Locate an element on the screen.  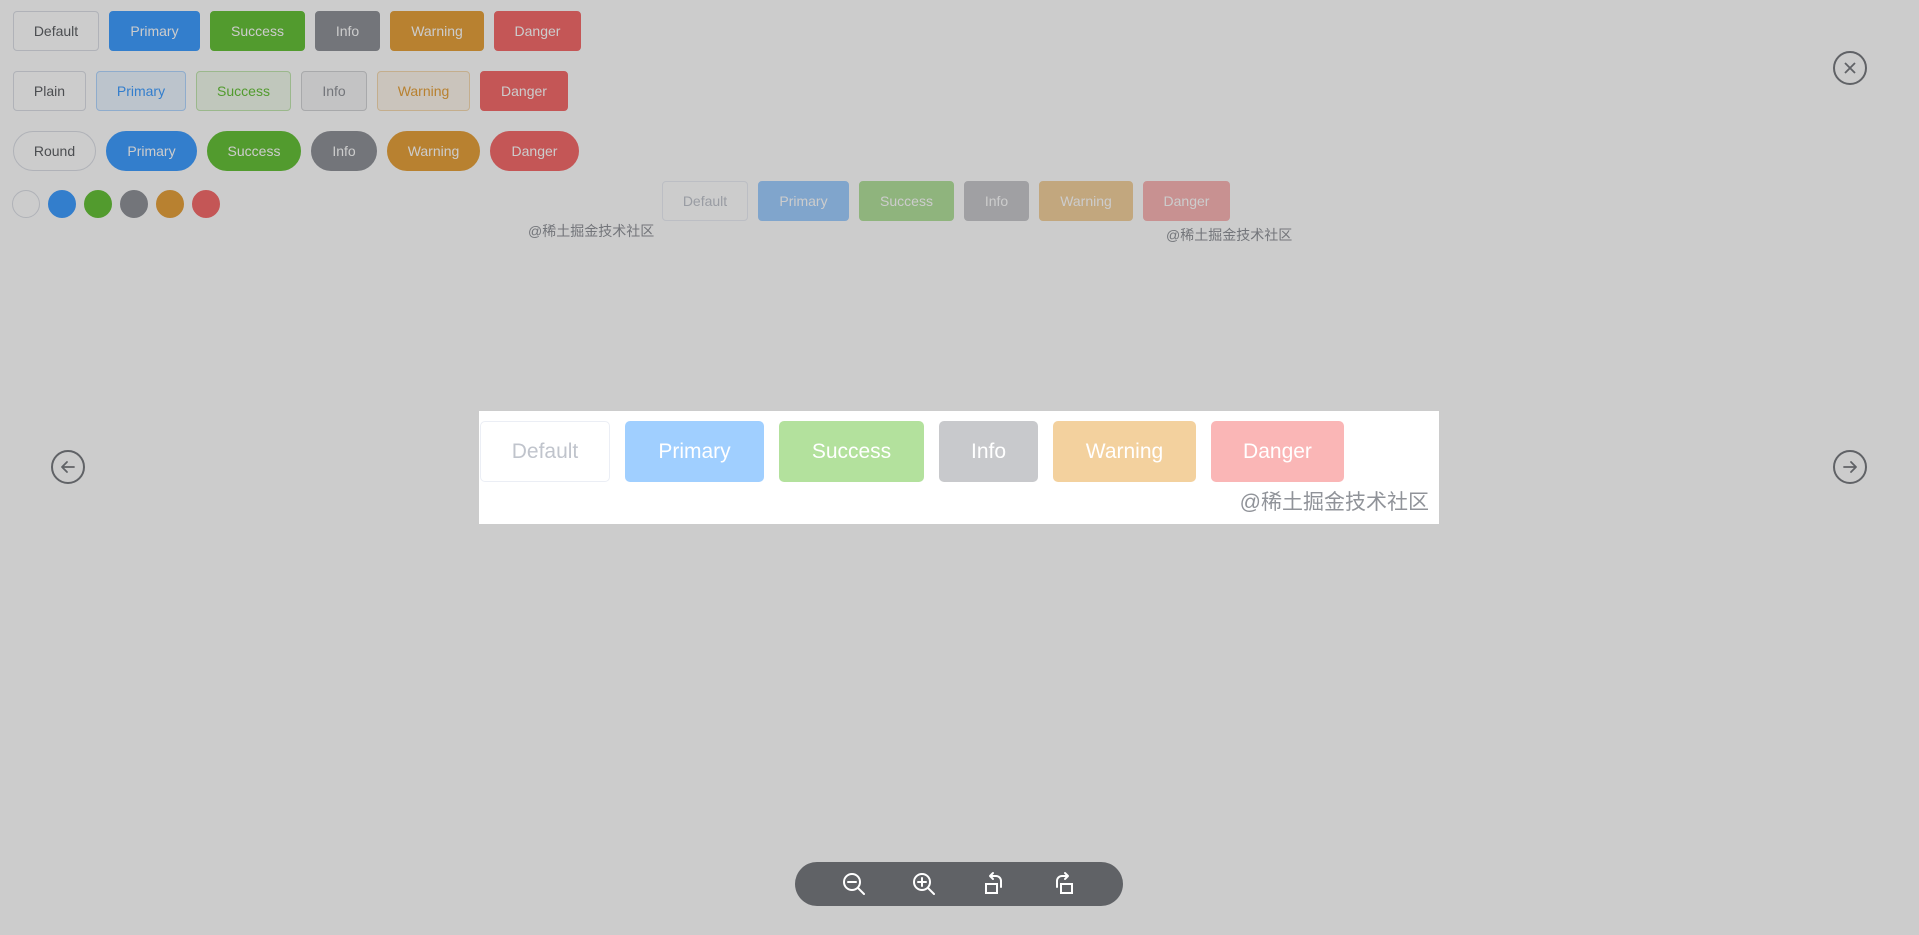
zoom-out-icon is located at coordinates (854, 884).